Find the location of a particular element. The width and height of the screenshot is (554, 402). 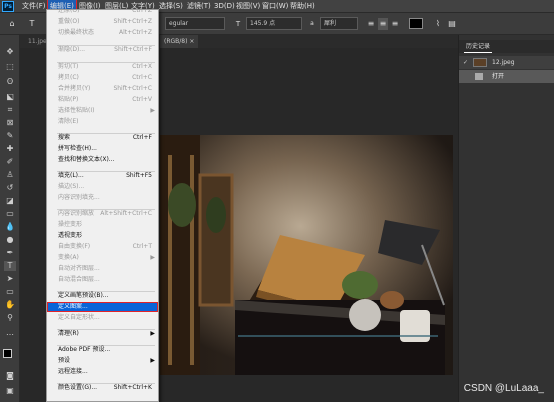

menu-5: 选择(S) is located at coordinates (171, 6).